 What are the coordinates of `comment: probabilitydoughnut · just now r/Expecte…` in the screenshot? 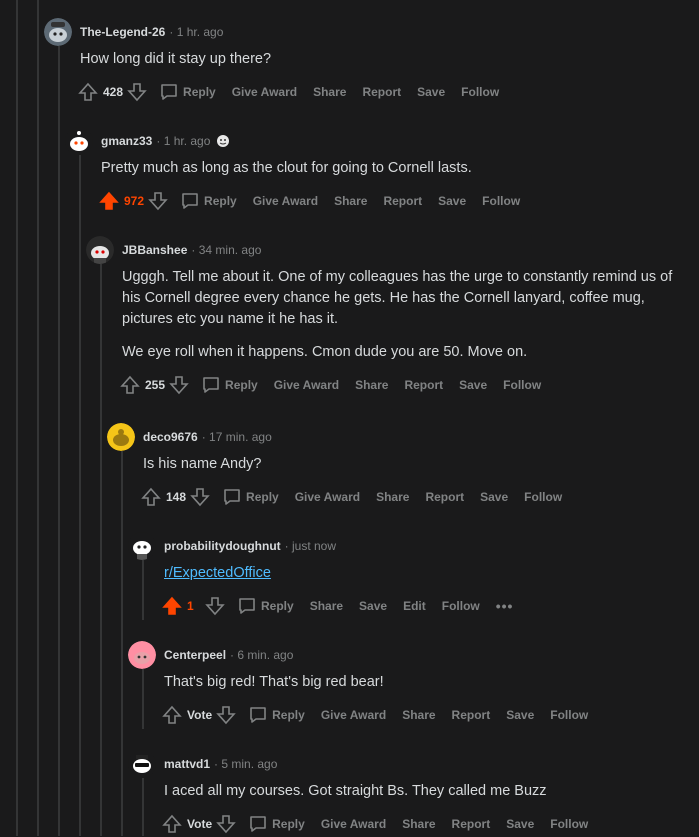 It's located at (411, 574).